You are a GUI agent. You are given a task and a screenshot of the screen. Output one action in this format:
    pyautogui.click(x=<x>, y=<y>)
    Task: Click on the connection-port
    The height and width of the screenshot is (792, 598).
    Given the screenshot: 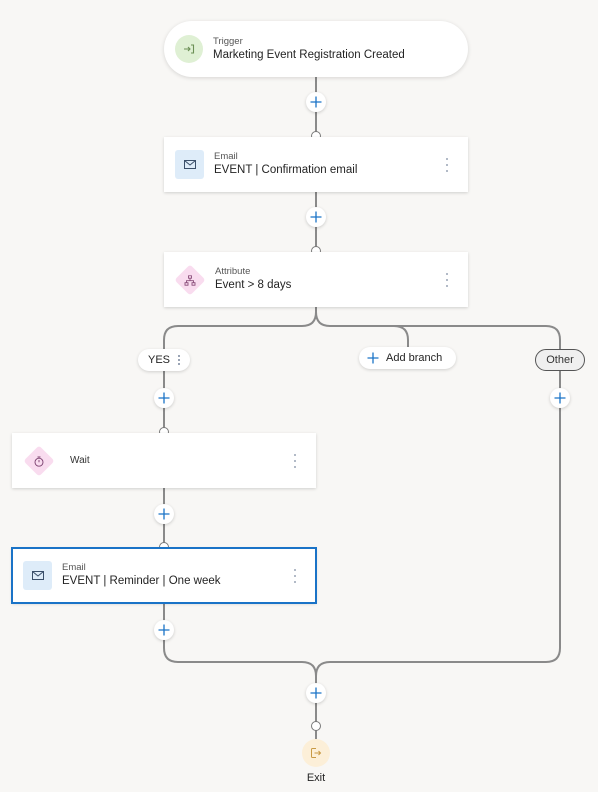 What is the action you would take?
    pyautogui.click(x=316, y=726)
    